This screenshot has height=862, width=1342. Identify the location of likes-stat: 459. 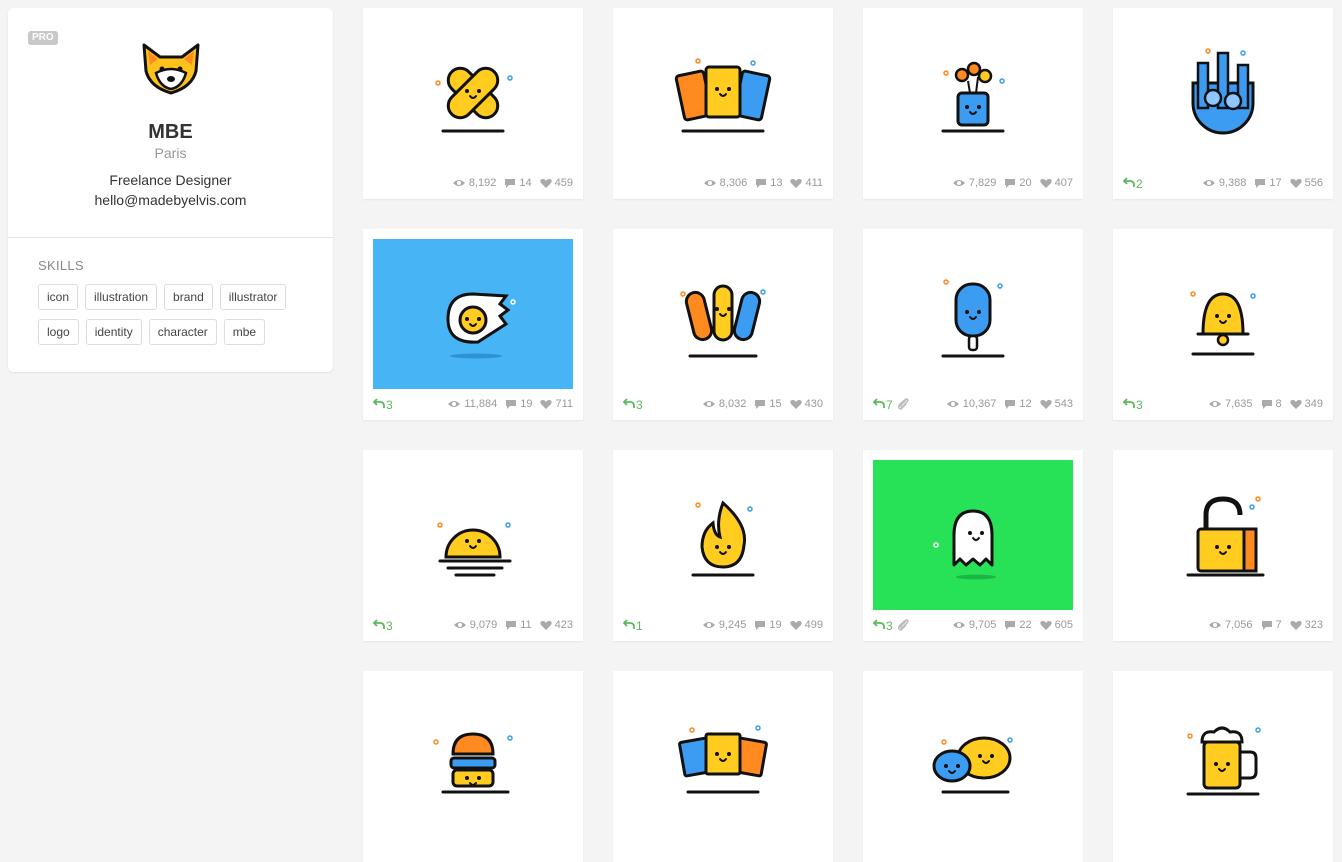
(556, 183).